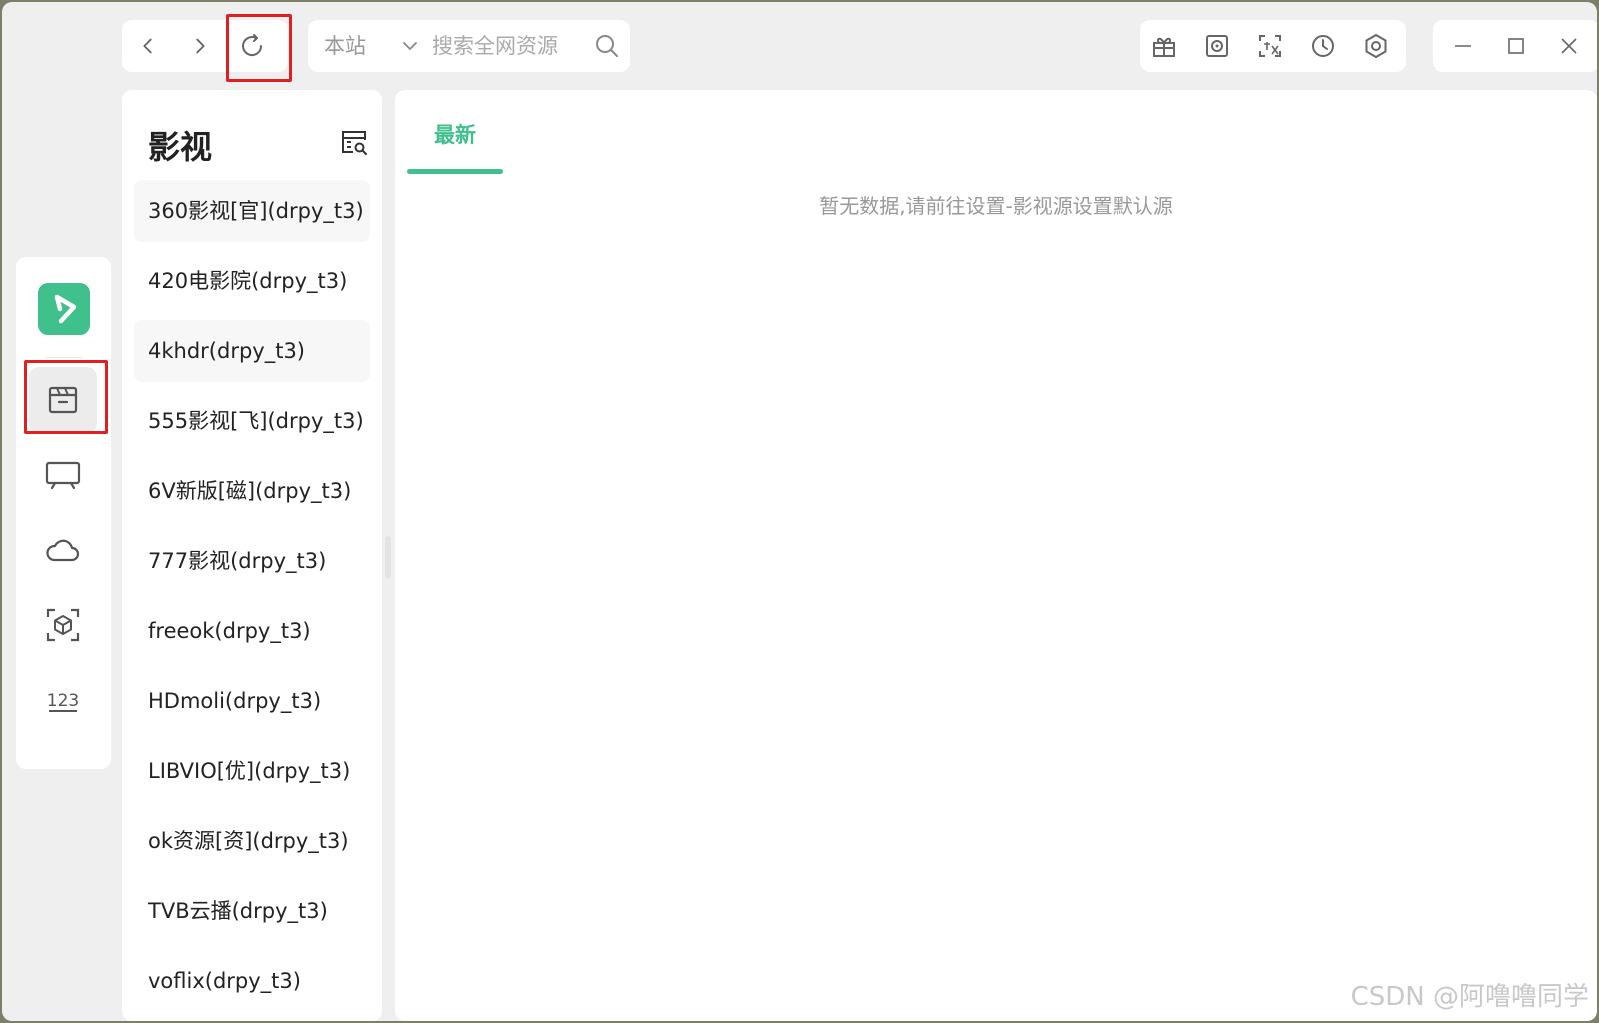  Describe the element at coordinates (1323, 46) in the screenshot. I see `history-icon` at that location.